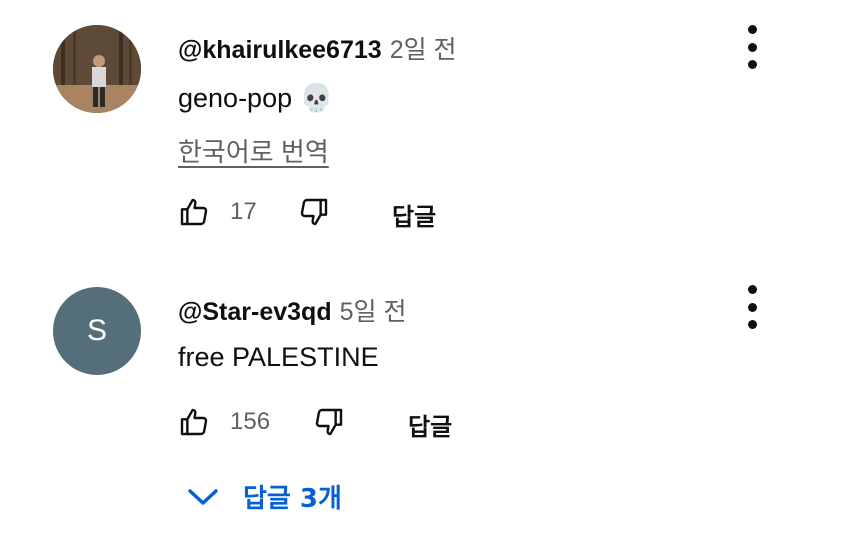 The image size is (850, 545). I want to click on translate-link: 한국어로 번역, so click(253, 150).